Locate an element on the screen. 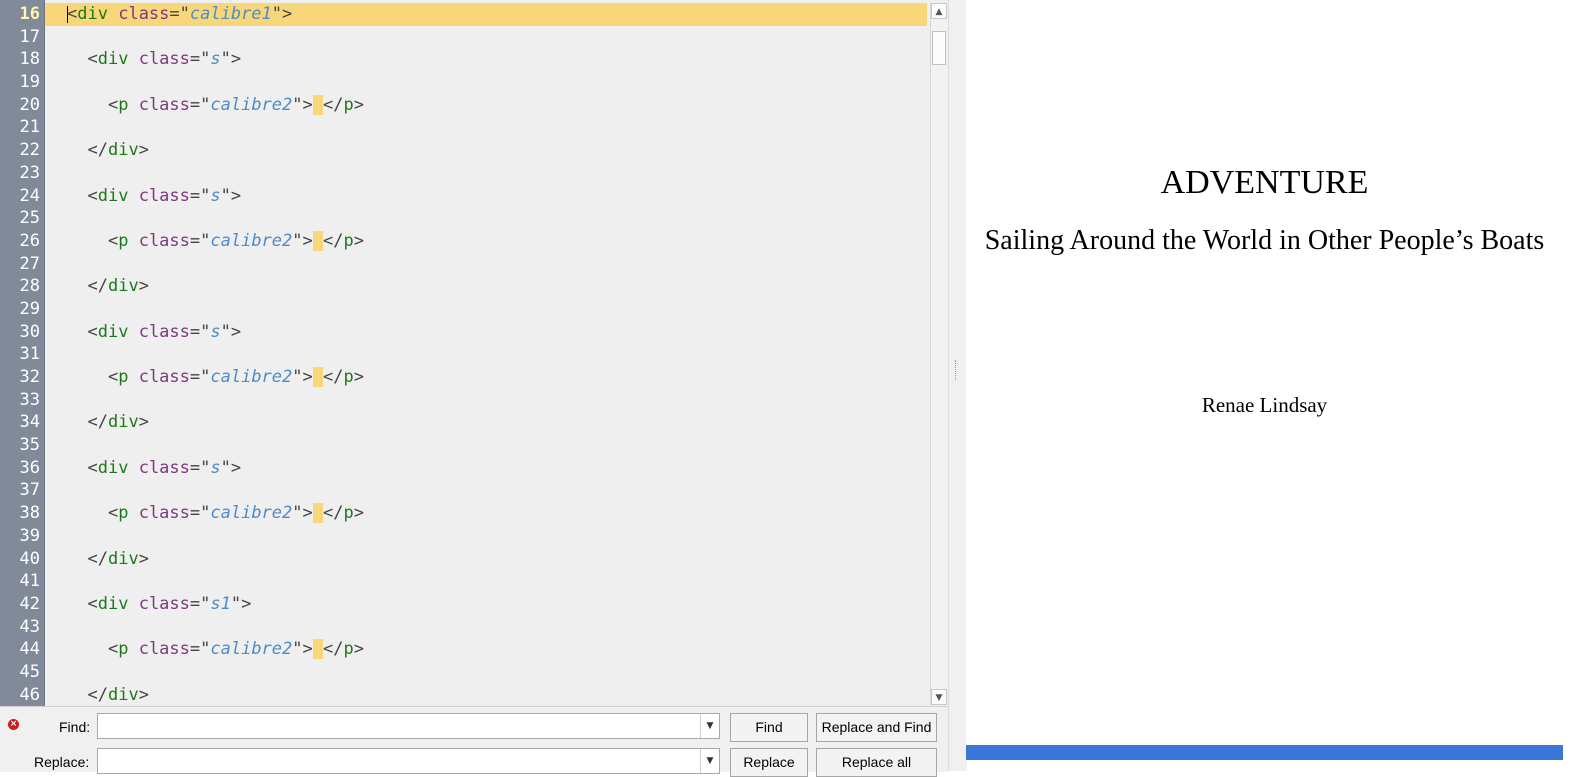  code-line: 19 is located at coordinates (473, 82).